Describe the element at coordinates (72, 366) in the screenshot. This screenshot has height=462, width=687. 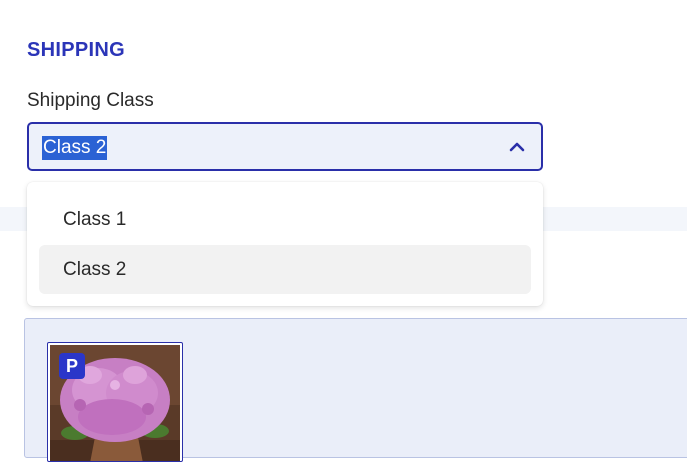
I see `primary-image-badge: P` at that location.